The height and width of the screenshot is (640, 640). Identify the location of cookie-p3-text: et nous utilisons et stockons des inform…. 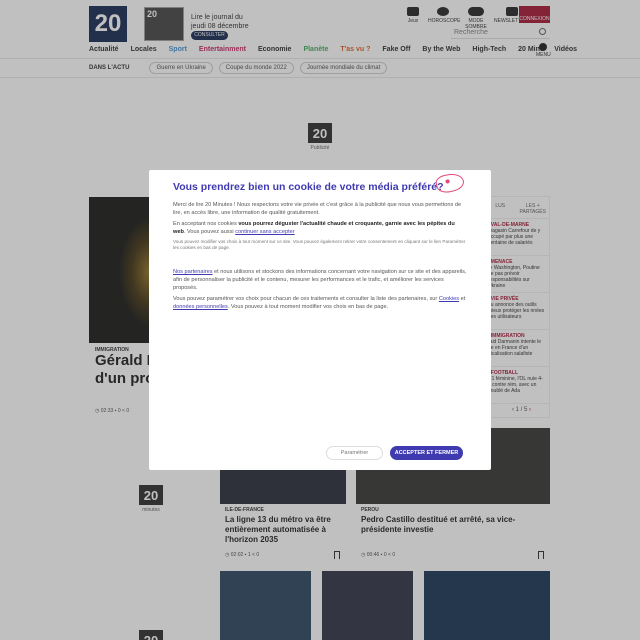
(320, 280).